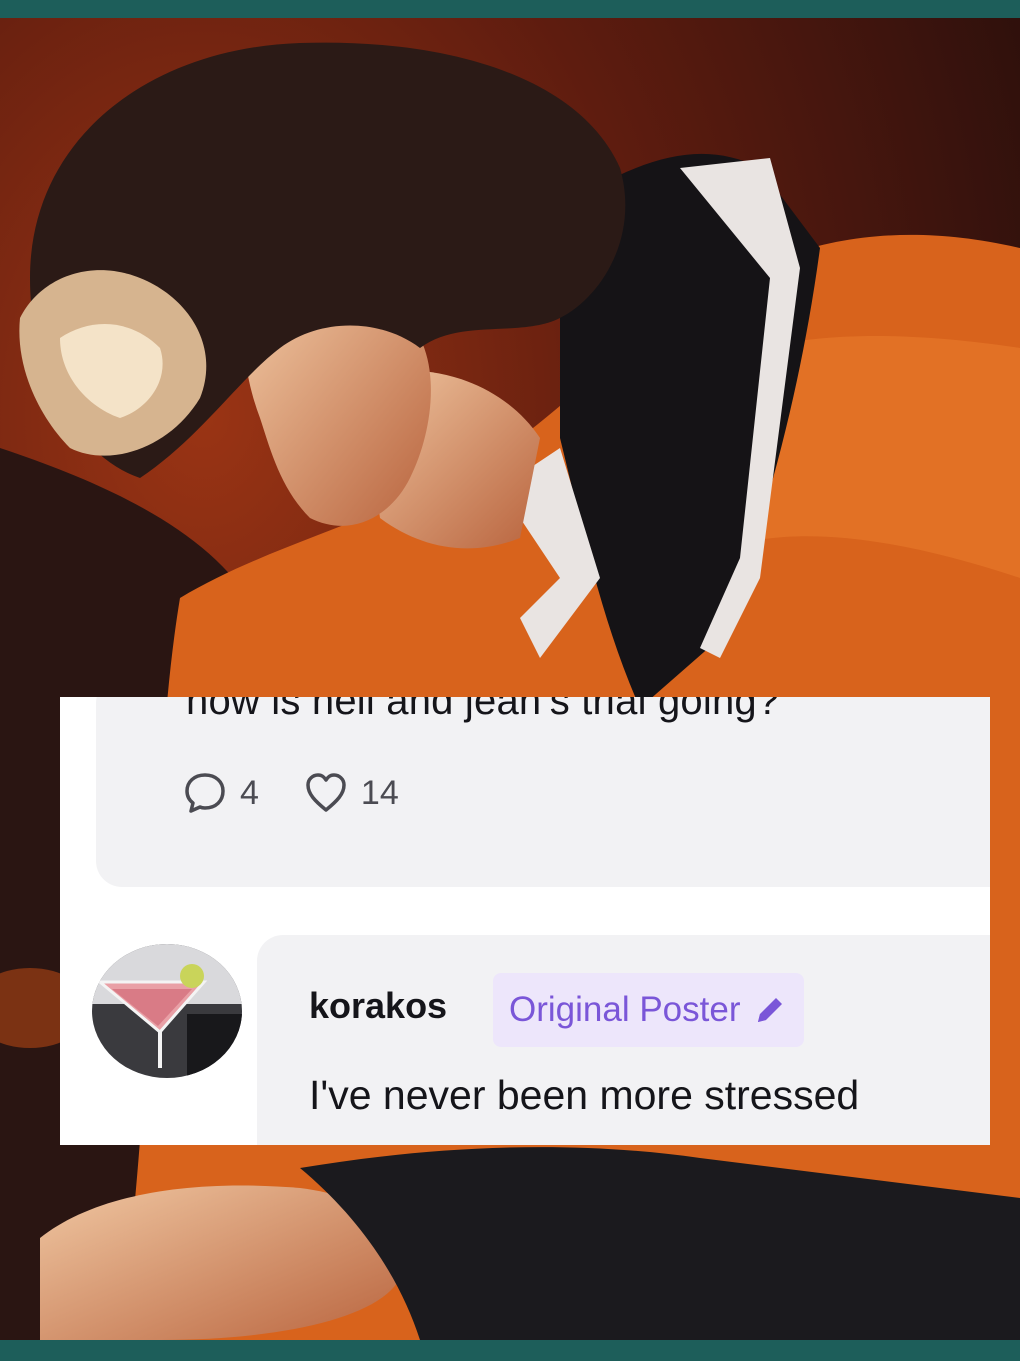  What do you see at coordinates (249, 792) in the screenshot?
I see `comments-count: 4` at bounding box center [249, 792].